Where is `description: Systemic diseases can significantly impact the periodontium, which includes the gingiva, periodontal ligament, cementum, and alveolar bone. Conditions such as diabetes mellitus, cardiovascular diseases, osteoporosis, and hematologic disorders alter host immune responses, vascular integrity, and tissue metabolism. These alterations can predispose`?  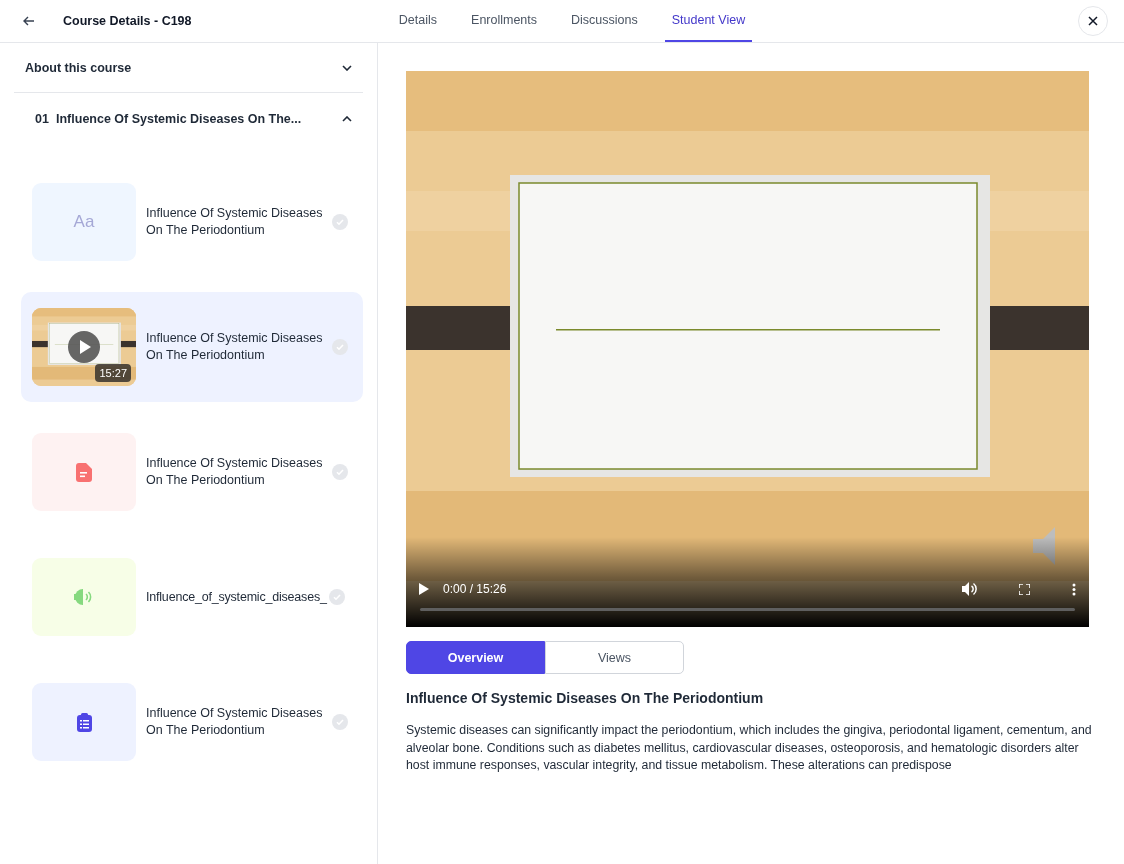 description: Systemic diseases can significantly impact the periodontium, which includes the gingiva, periodontal ligament, cementum, and alveolar bone. Conditions such as diabetes mellitus, cardiovascular diseases, osteoporosis, and hematologic disorders alter host immune responses, vascular integrity, and tissue metabolism. These alterations can predispose is located at coordinates (749, 748).